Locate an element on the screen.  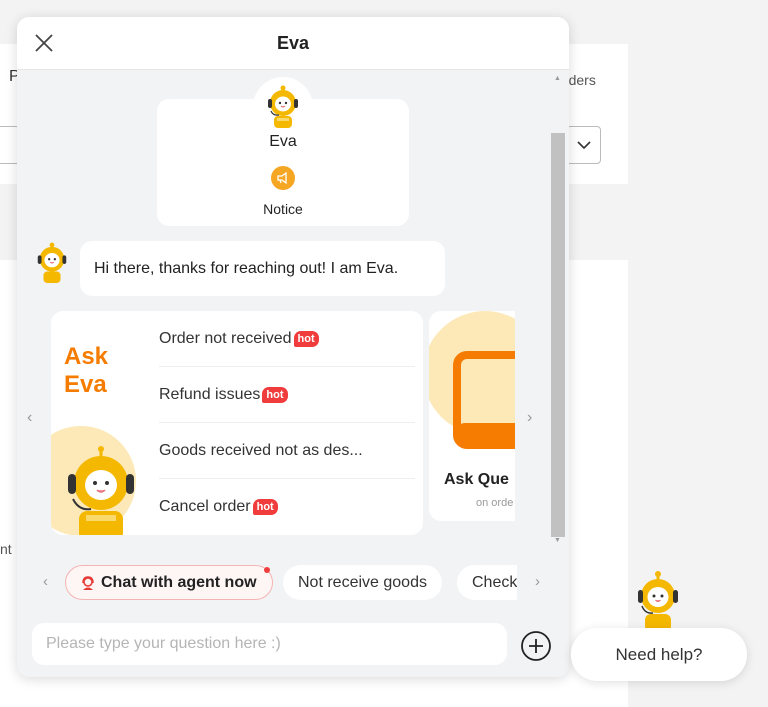
chat-header: Eva is located at coordinates (293, 43).